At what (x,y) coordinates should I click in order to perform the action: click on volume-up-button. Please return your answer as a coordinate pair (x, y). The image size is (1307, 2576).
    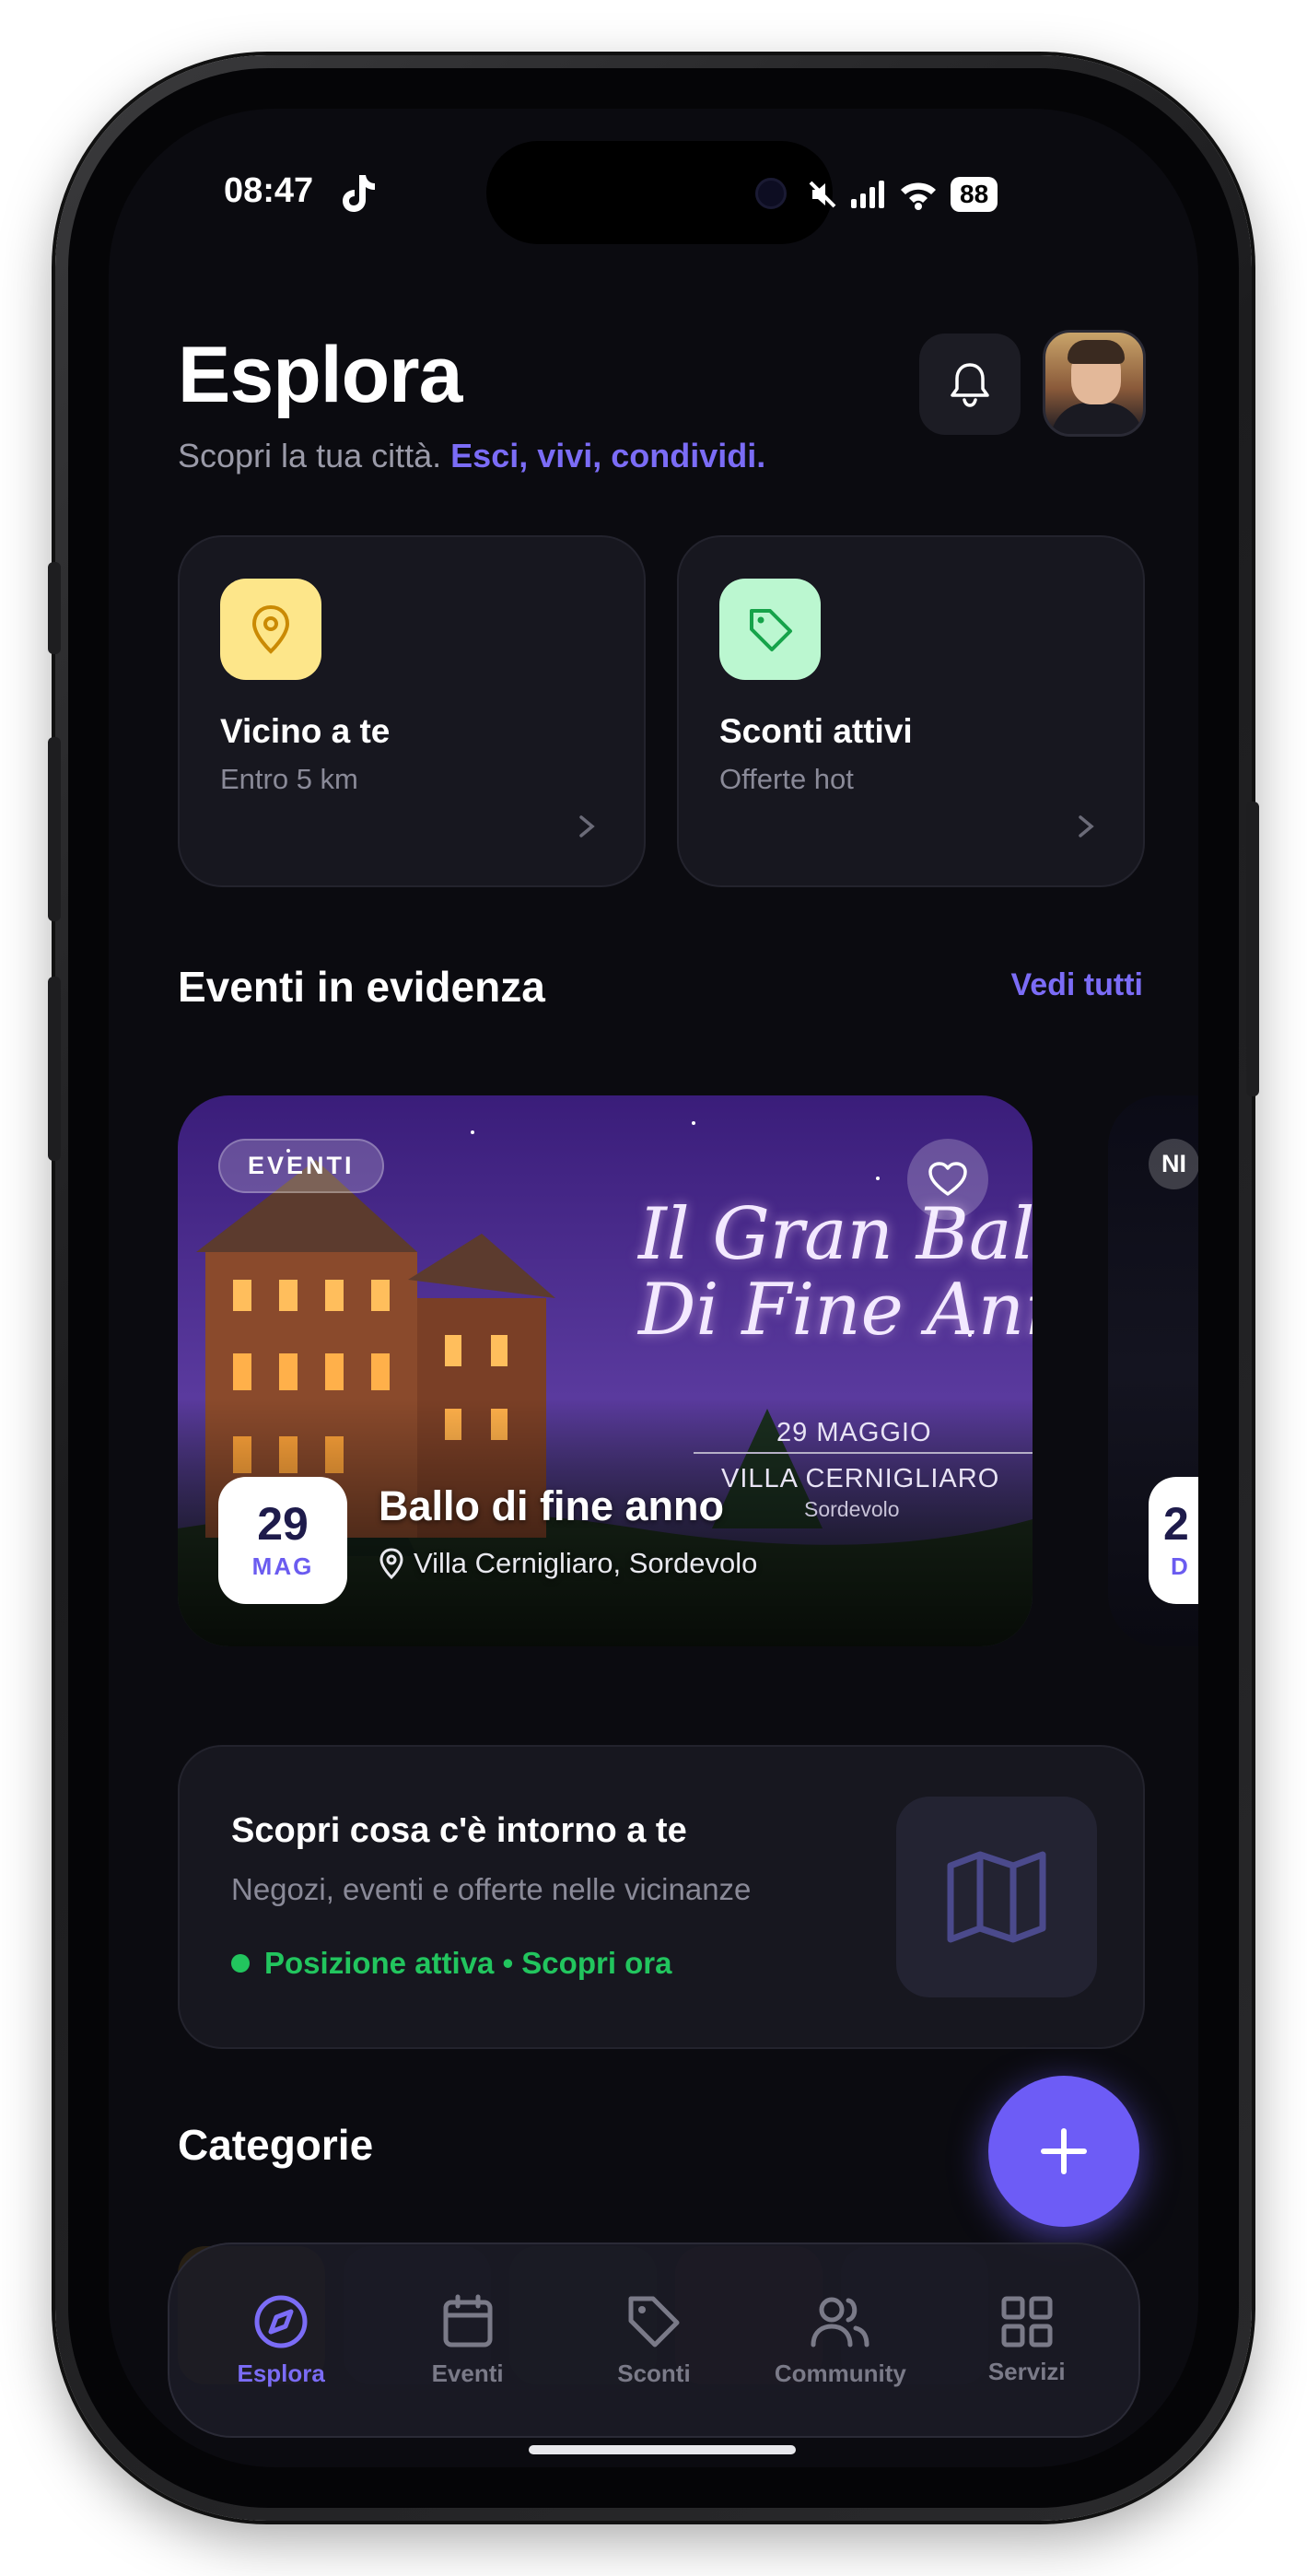
    Looking at the image, I should click on (54, 829).